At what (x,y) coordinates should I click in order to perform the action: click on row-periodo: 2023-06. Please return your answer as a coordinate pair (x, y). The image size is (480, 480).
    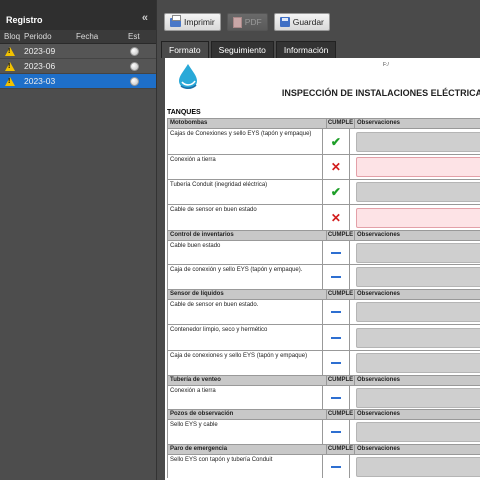
    Looking at the image, I should click on (40, 66).